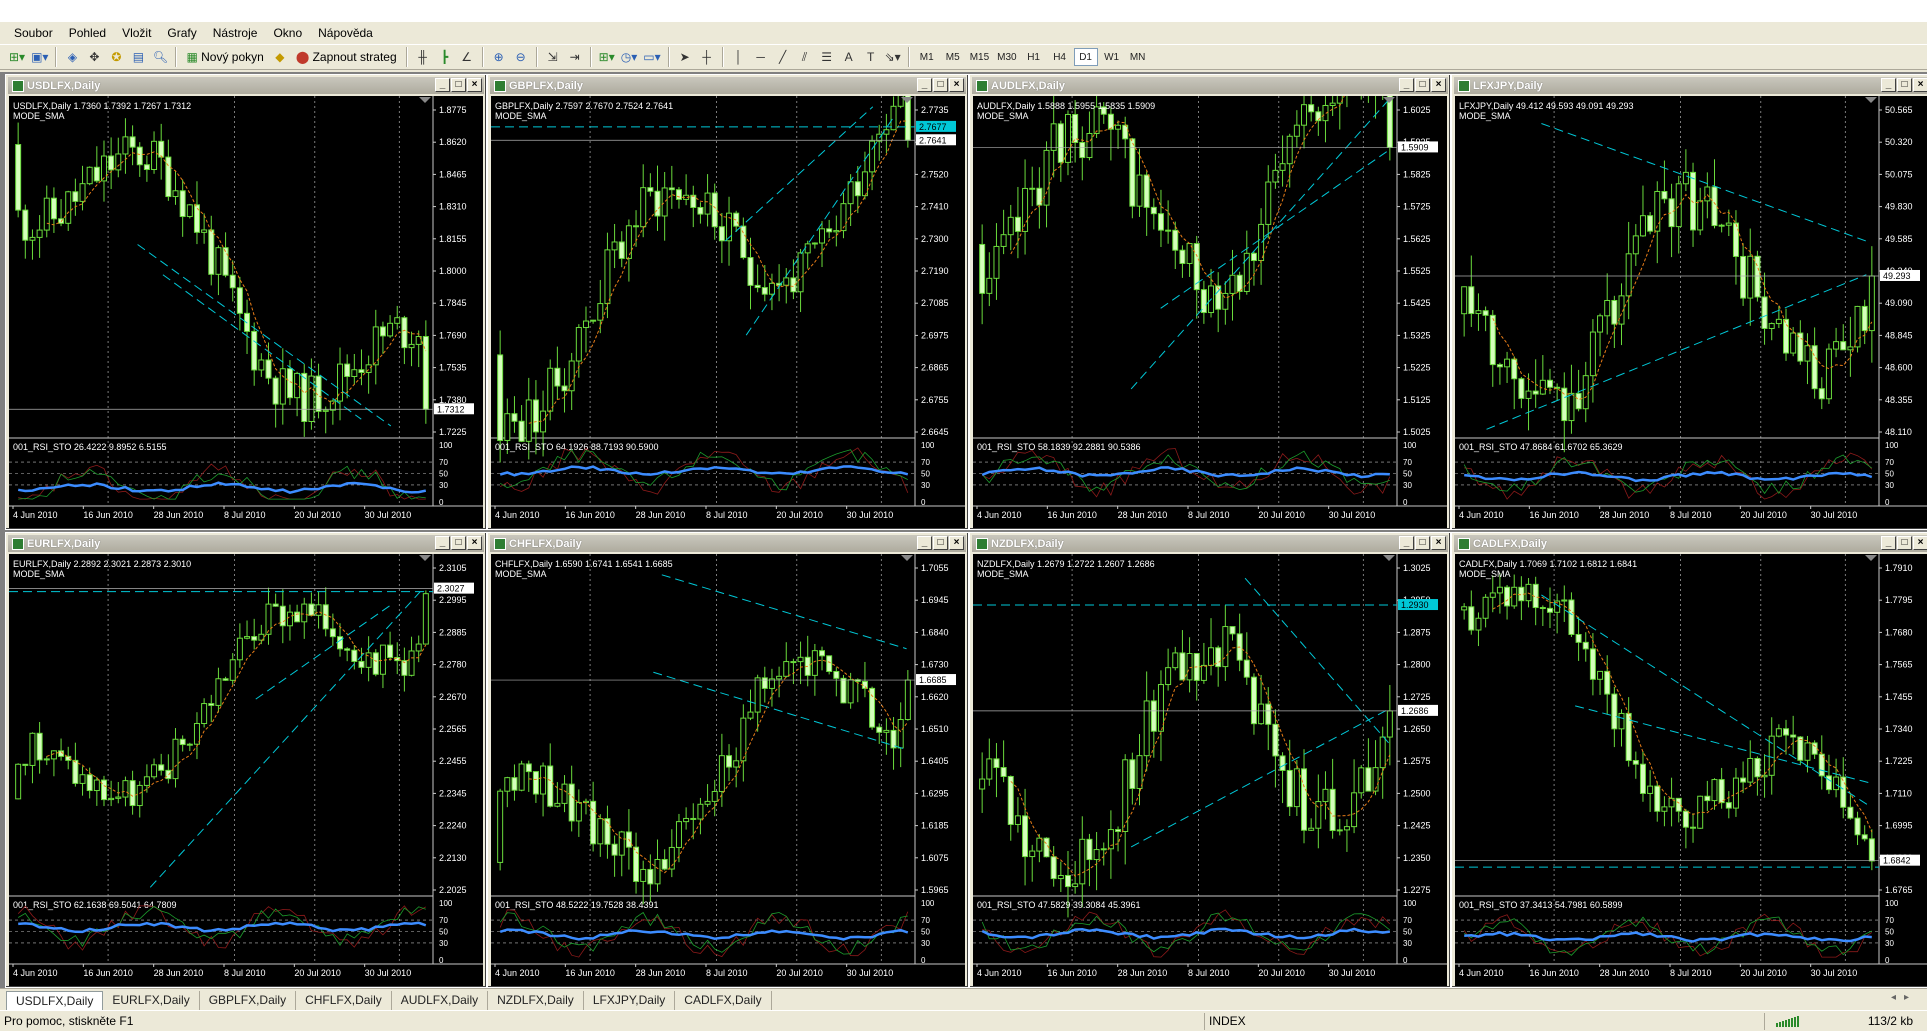  Describe the element at coordinates (1210, 543) in the screenshot. I see `chart-window-titlebar: NZDLFX,Daily _ □ ×` at that location.